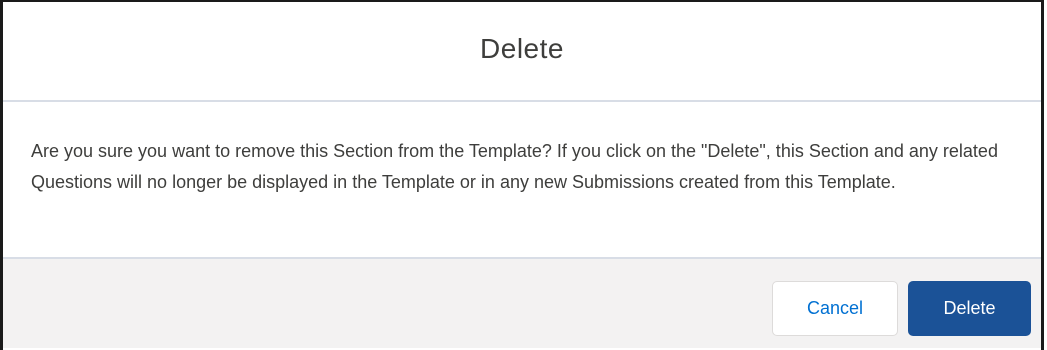  I want to click on cancel-button: Cancel, so click(835, 308).